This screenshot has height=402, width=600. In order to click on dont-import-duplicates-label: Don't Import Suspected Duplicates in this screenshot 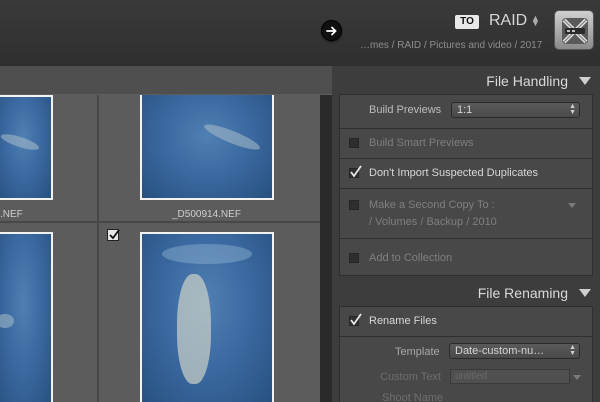, I will do `click(454, 173)`.